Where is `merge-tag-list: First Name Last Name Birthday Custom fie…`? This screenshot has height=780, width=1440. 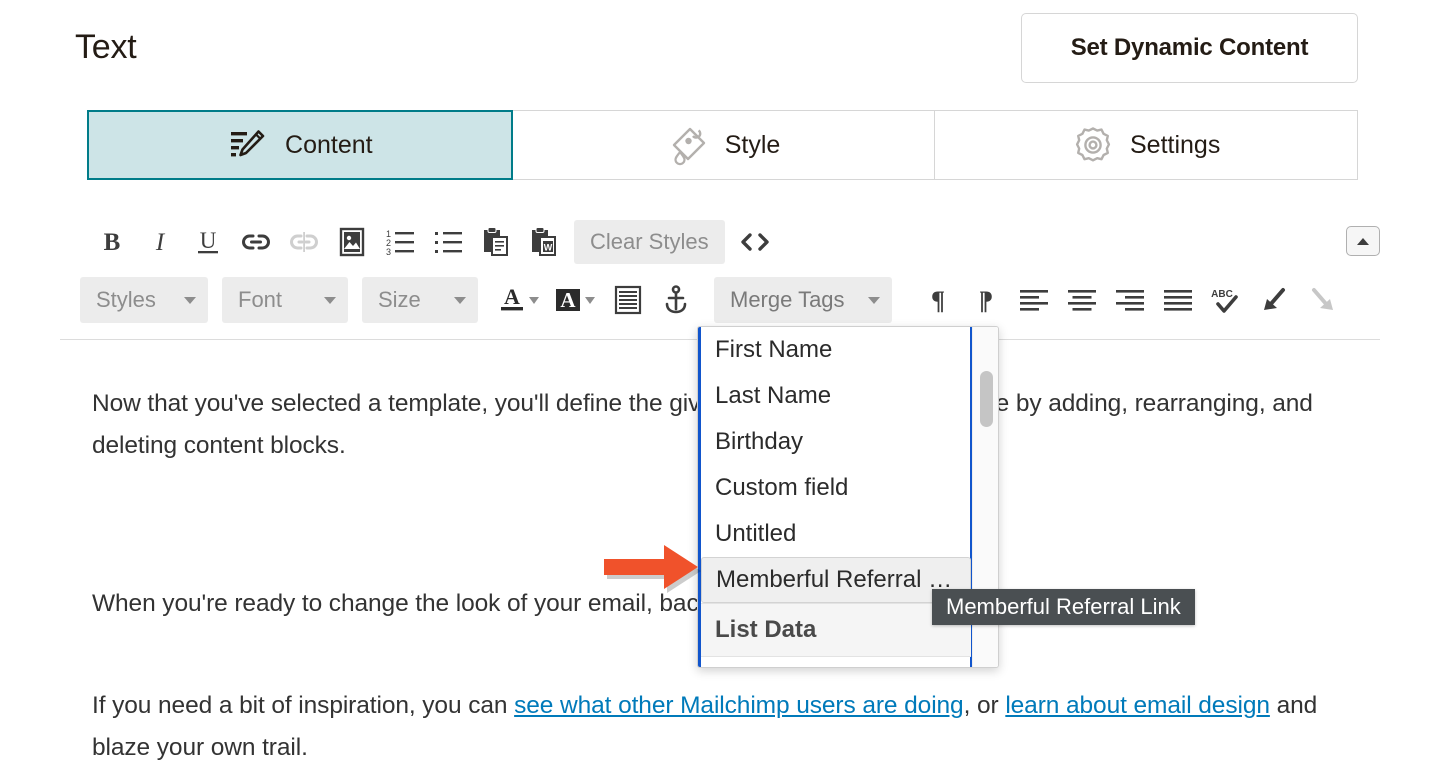
merge-tag-list: First Name Last Name Birthday Custom fie… is located at coordinates (836, 492).